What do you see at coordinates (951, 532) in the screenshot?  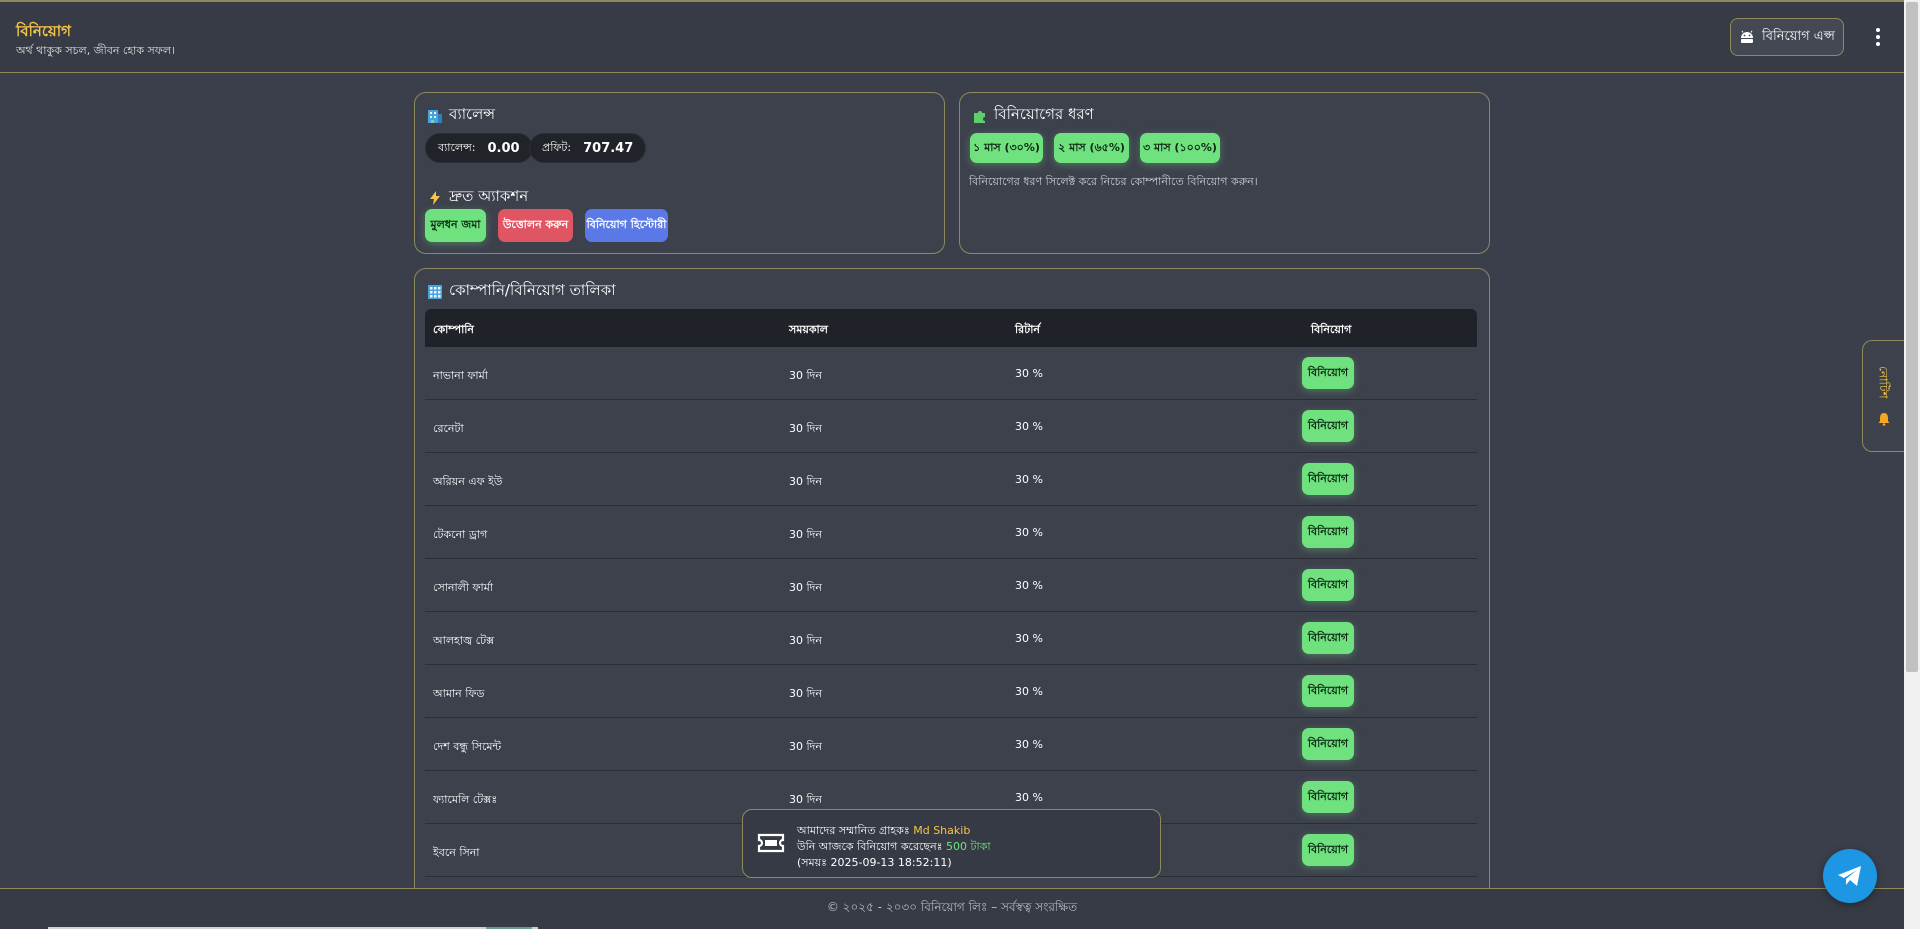 I see `table-row: টেকনো ড্রাগ 30 দিন 30 % বিনিয়োগ` at bounding box center [951, 532].